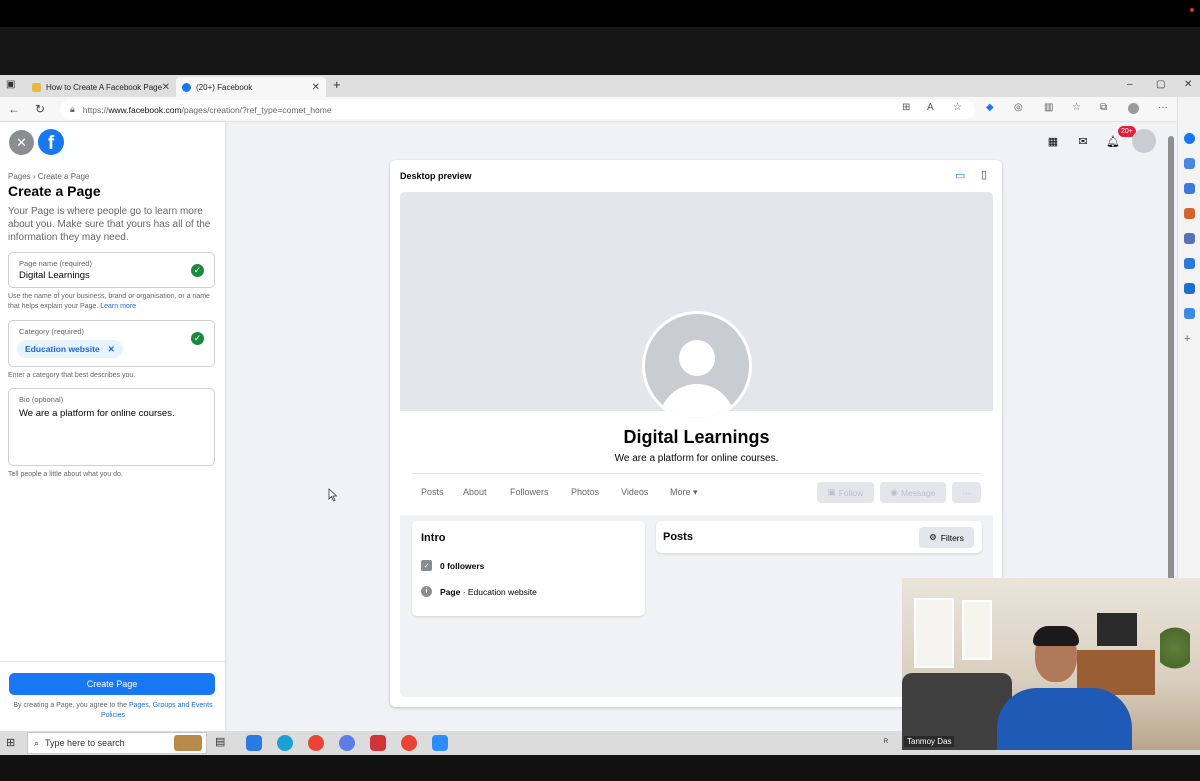 The width and height of the screenshot is (1200, 781). Describe the element at coordinates (49, 176) in the screenshot. I see `breadcrumb: Pages › Create a Page` at that location.